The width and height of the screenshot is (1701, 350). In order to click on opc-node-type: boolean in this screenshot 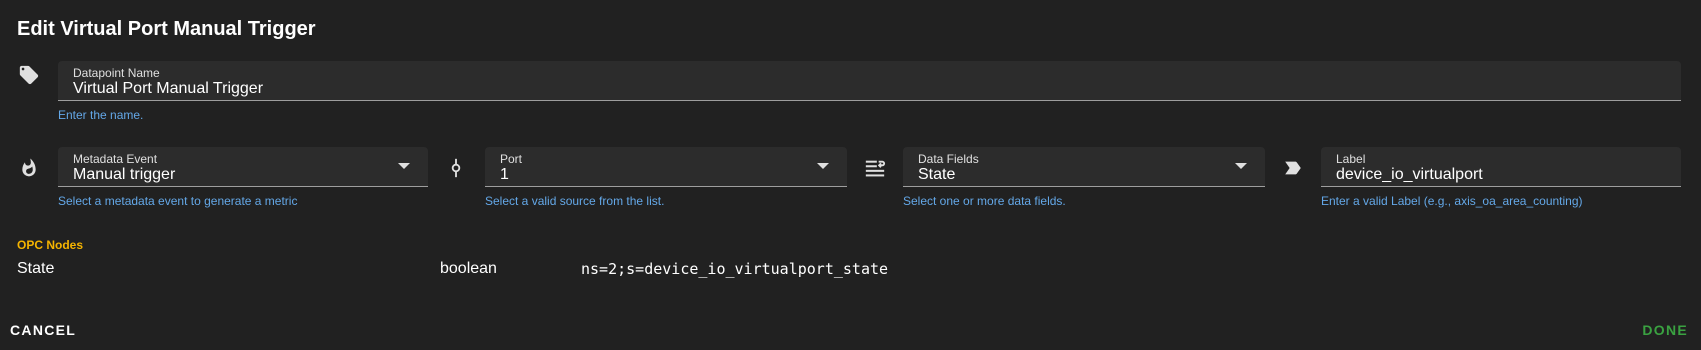, I will do `click(468, 268)`.